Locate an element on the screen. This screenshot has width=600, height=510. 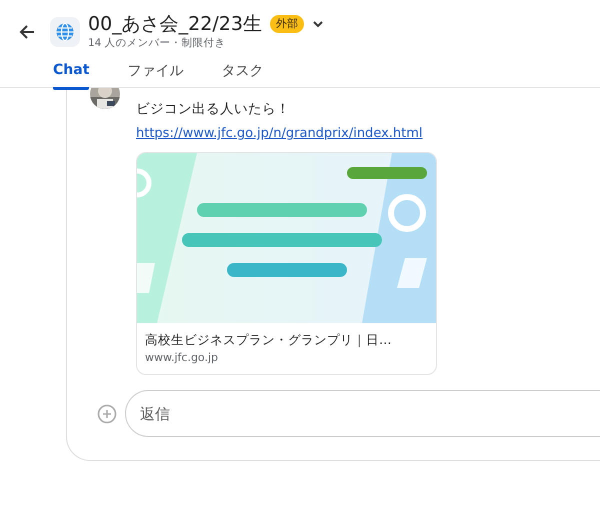
tab: タスク is located at coordinates (242, 75).